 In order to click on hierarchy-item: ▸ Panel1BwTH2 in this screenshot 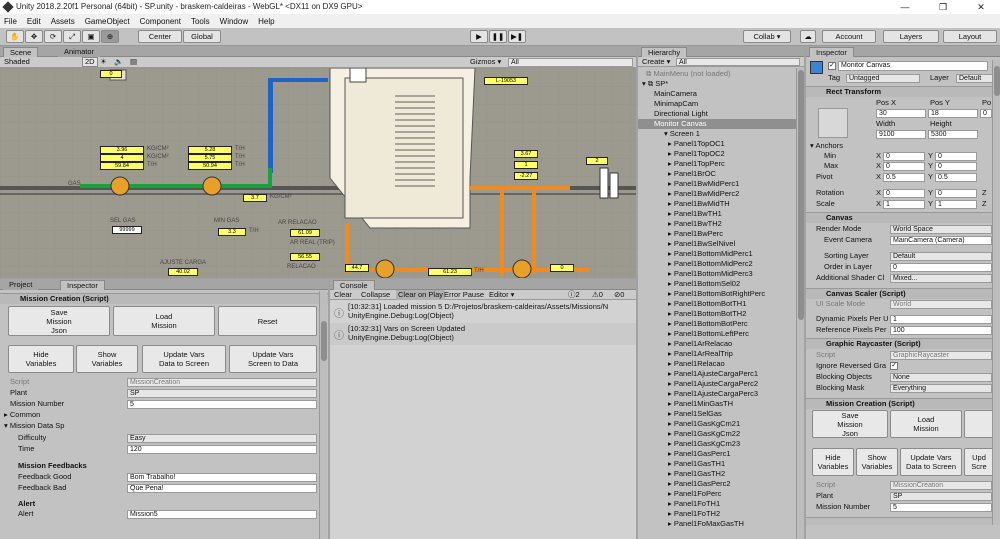, I will do `click(695, 224)`.